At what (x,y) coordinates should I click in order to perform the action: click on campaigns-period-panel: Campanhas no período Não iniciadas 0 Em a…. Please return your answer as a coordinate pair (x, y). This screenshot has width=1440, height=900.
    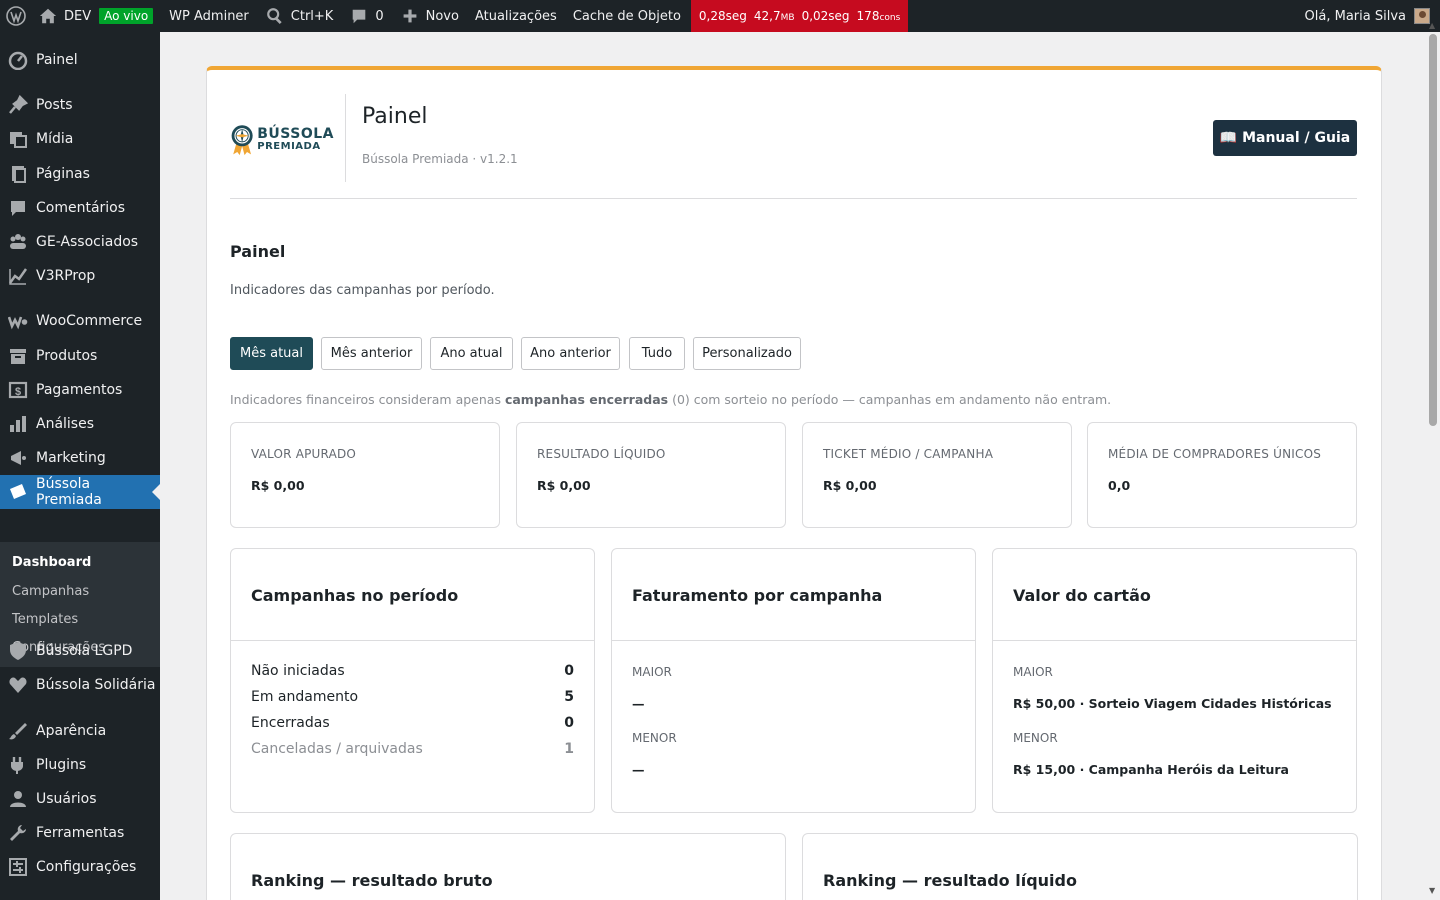
    Looking at the image, I should click on (412, 680).